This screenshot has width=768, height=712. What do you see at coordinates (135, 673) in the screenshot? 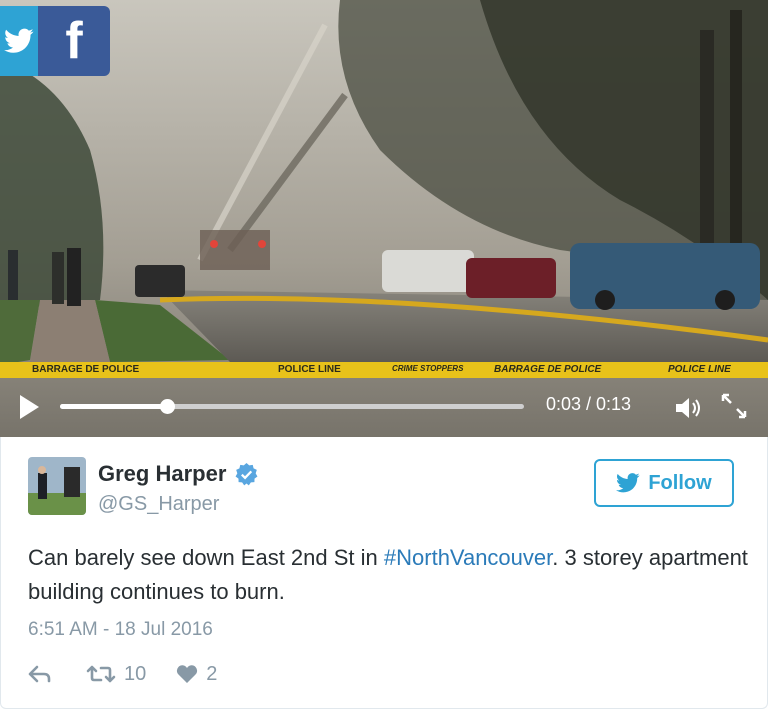
I see `retweet-count: 10` at bounding box center [135, 673].